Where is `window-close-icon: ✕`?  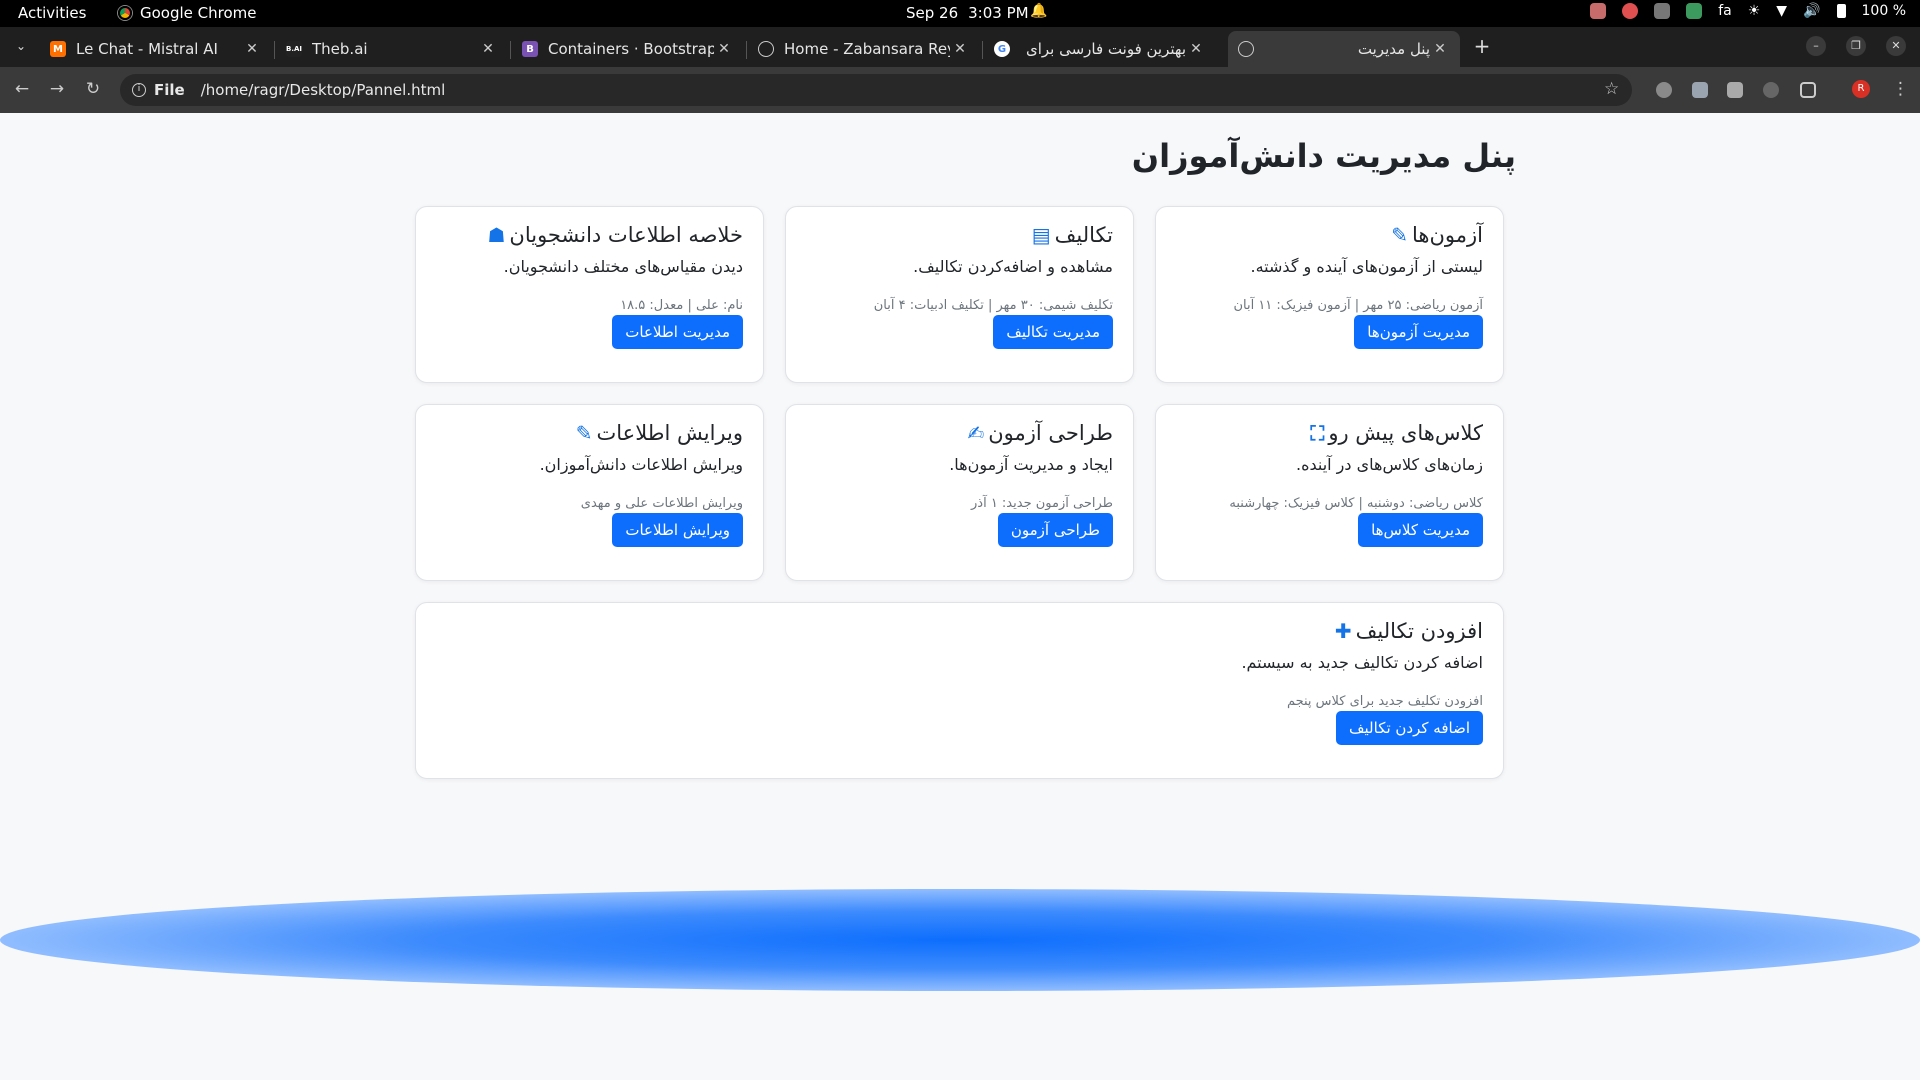
window-close-icon: ✕ is located at coordinates (1896, 46).